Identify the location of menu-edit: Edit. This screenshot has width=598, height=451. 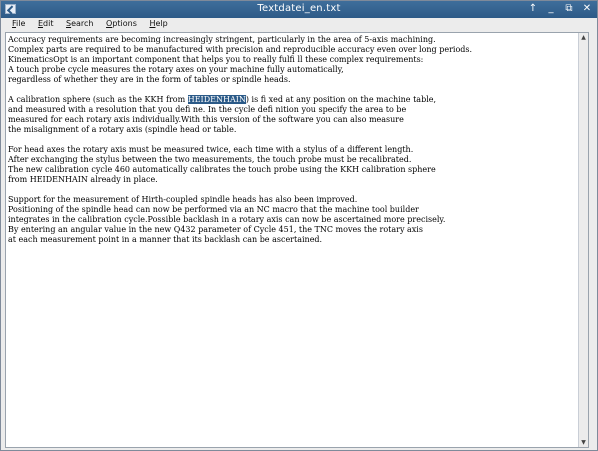
(46, 23).